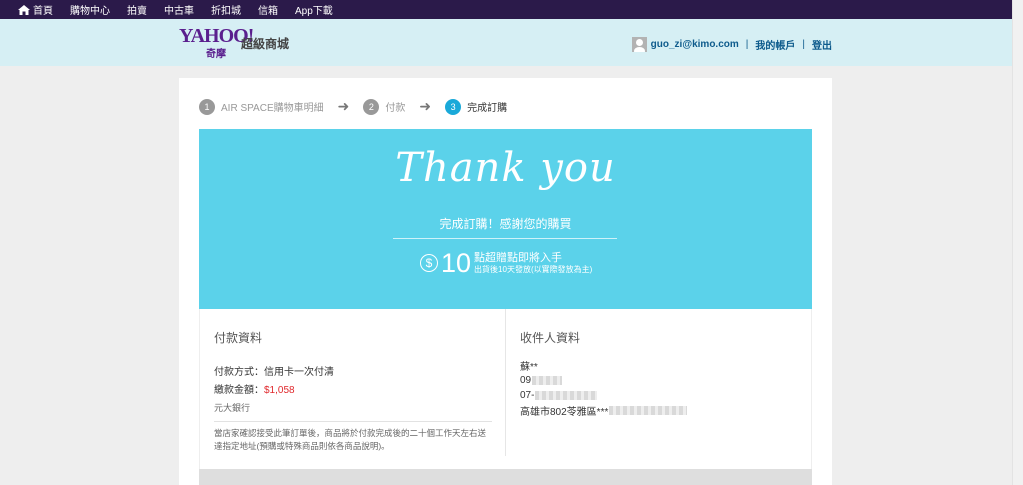 This screenshot has height=485, width=1023. Describe the element at coordinates (272, 108) in the screenshot. I see `step-1-label: AIR SPACE購物車明細` at that location.